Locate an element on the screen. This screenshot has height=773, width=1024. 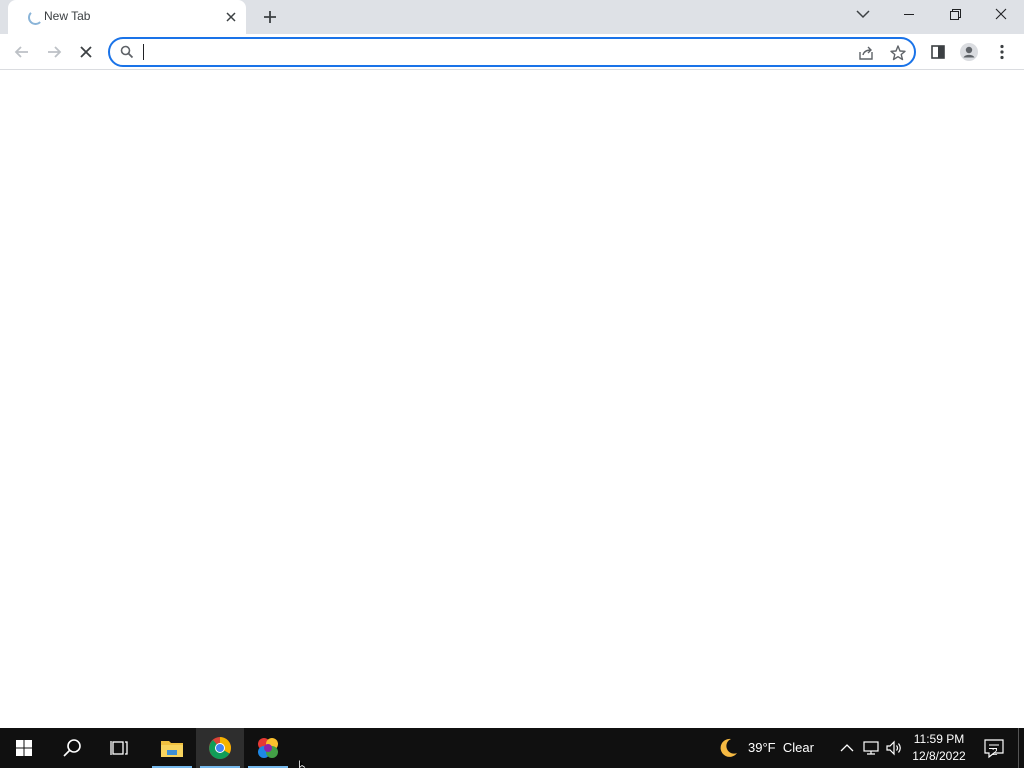
clock-date: 12/8/2022 is located at coordinates (939, 756).